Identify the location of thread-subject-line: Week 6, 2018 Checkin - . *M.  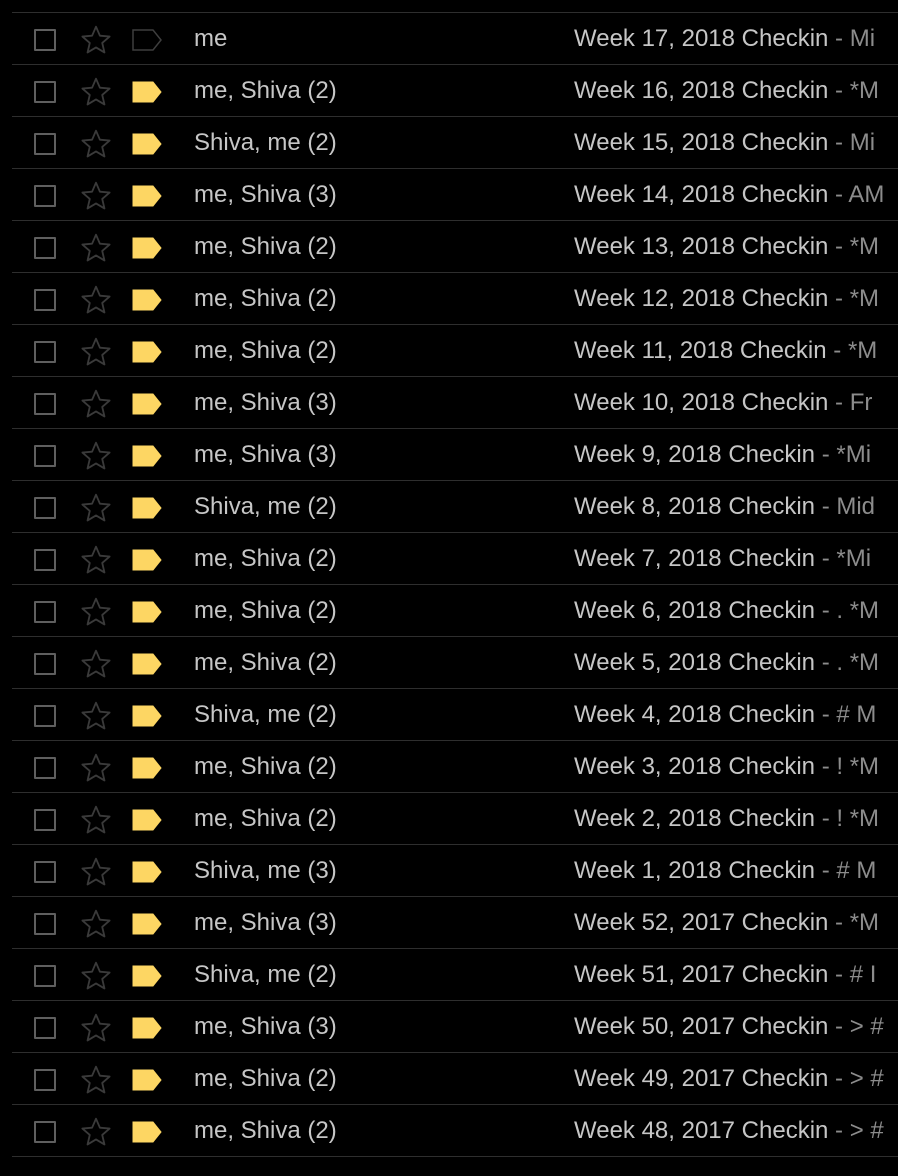
(736, 610).